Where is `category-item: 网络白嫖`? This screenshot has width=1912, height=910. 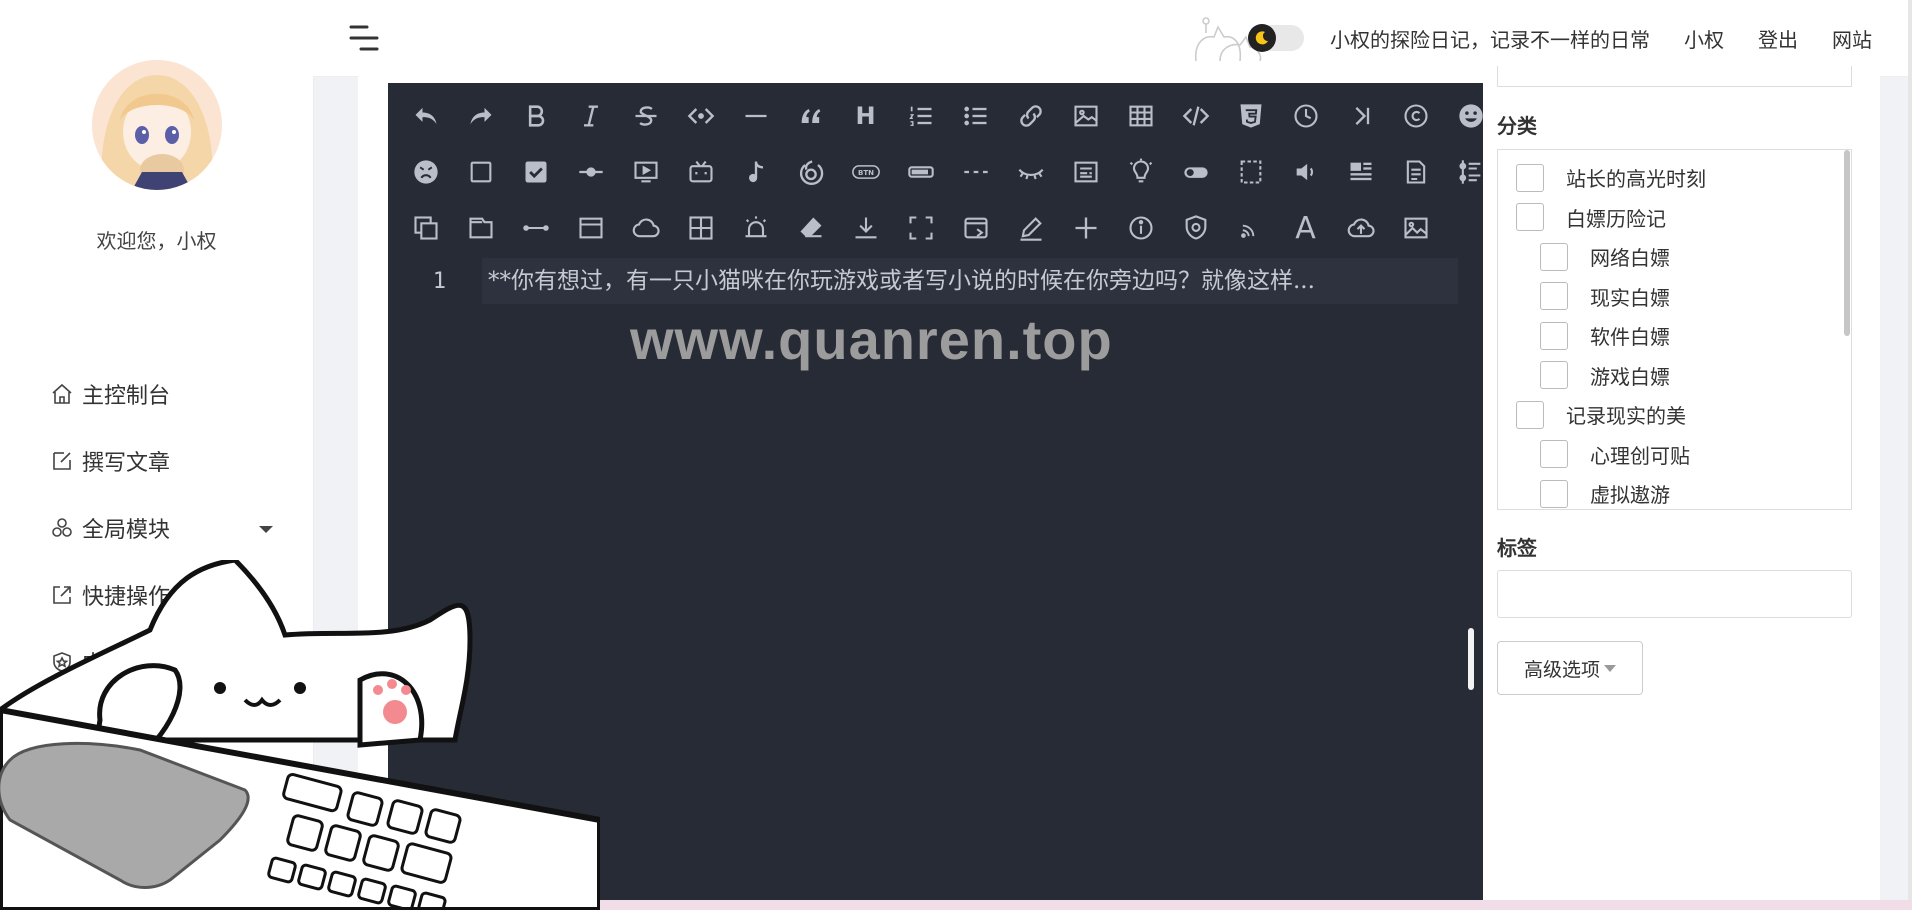 category-item: 网络白嫖 is located at coordinates (1611, 257).